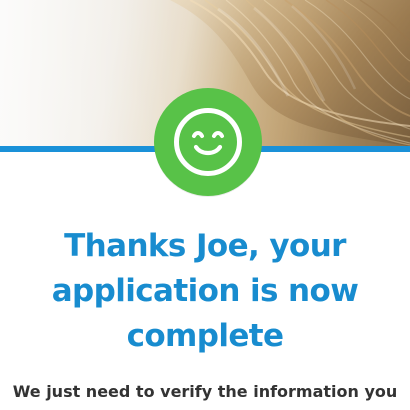 This screenshot has height=410, width=410. I want to click on headline-line-1: Thanks Joe, your, so click(205, 246).